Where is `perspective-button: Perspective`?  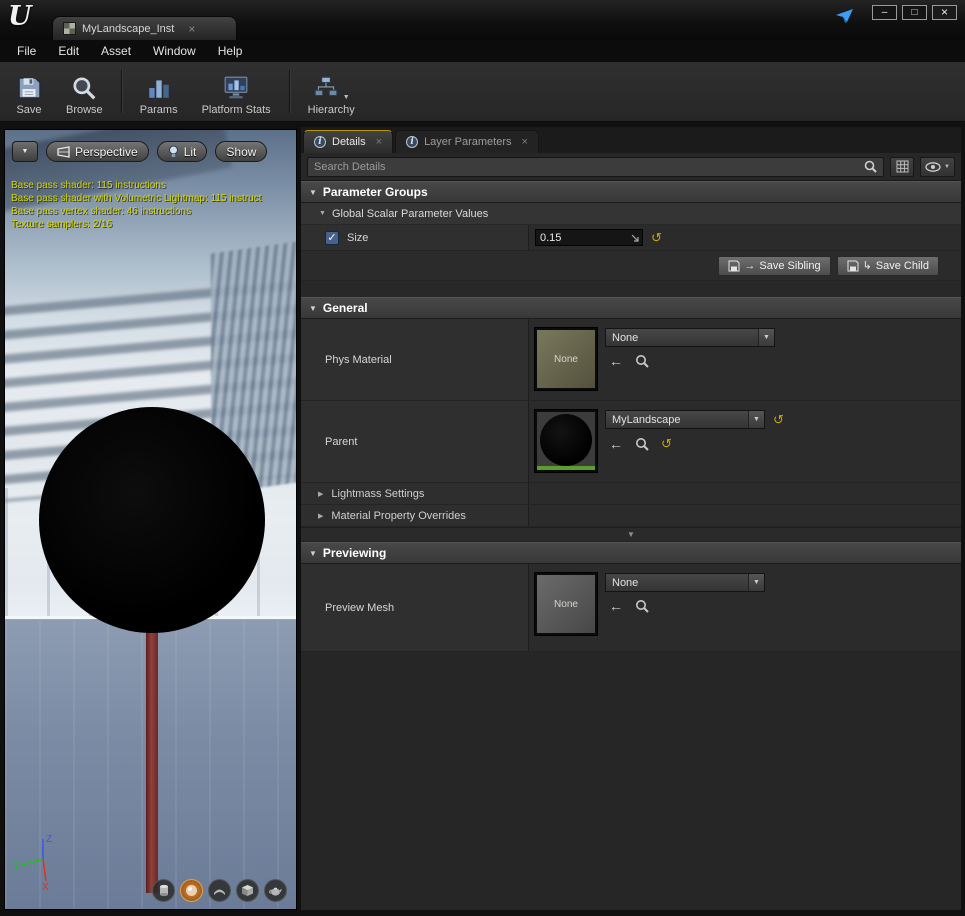 perspective-button: Perspective is located at coordinates (97, 151).